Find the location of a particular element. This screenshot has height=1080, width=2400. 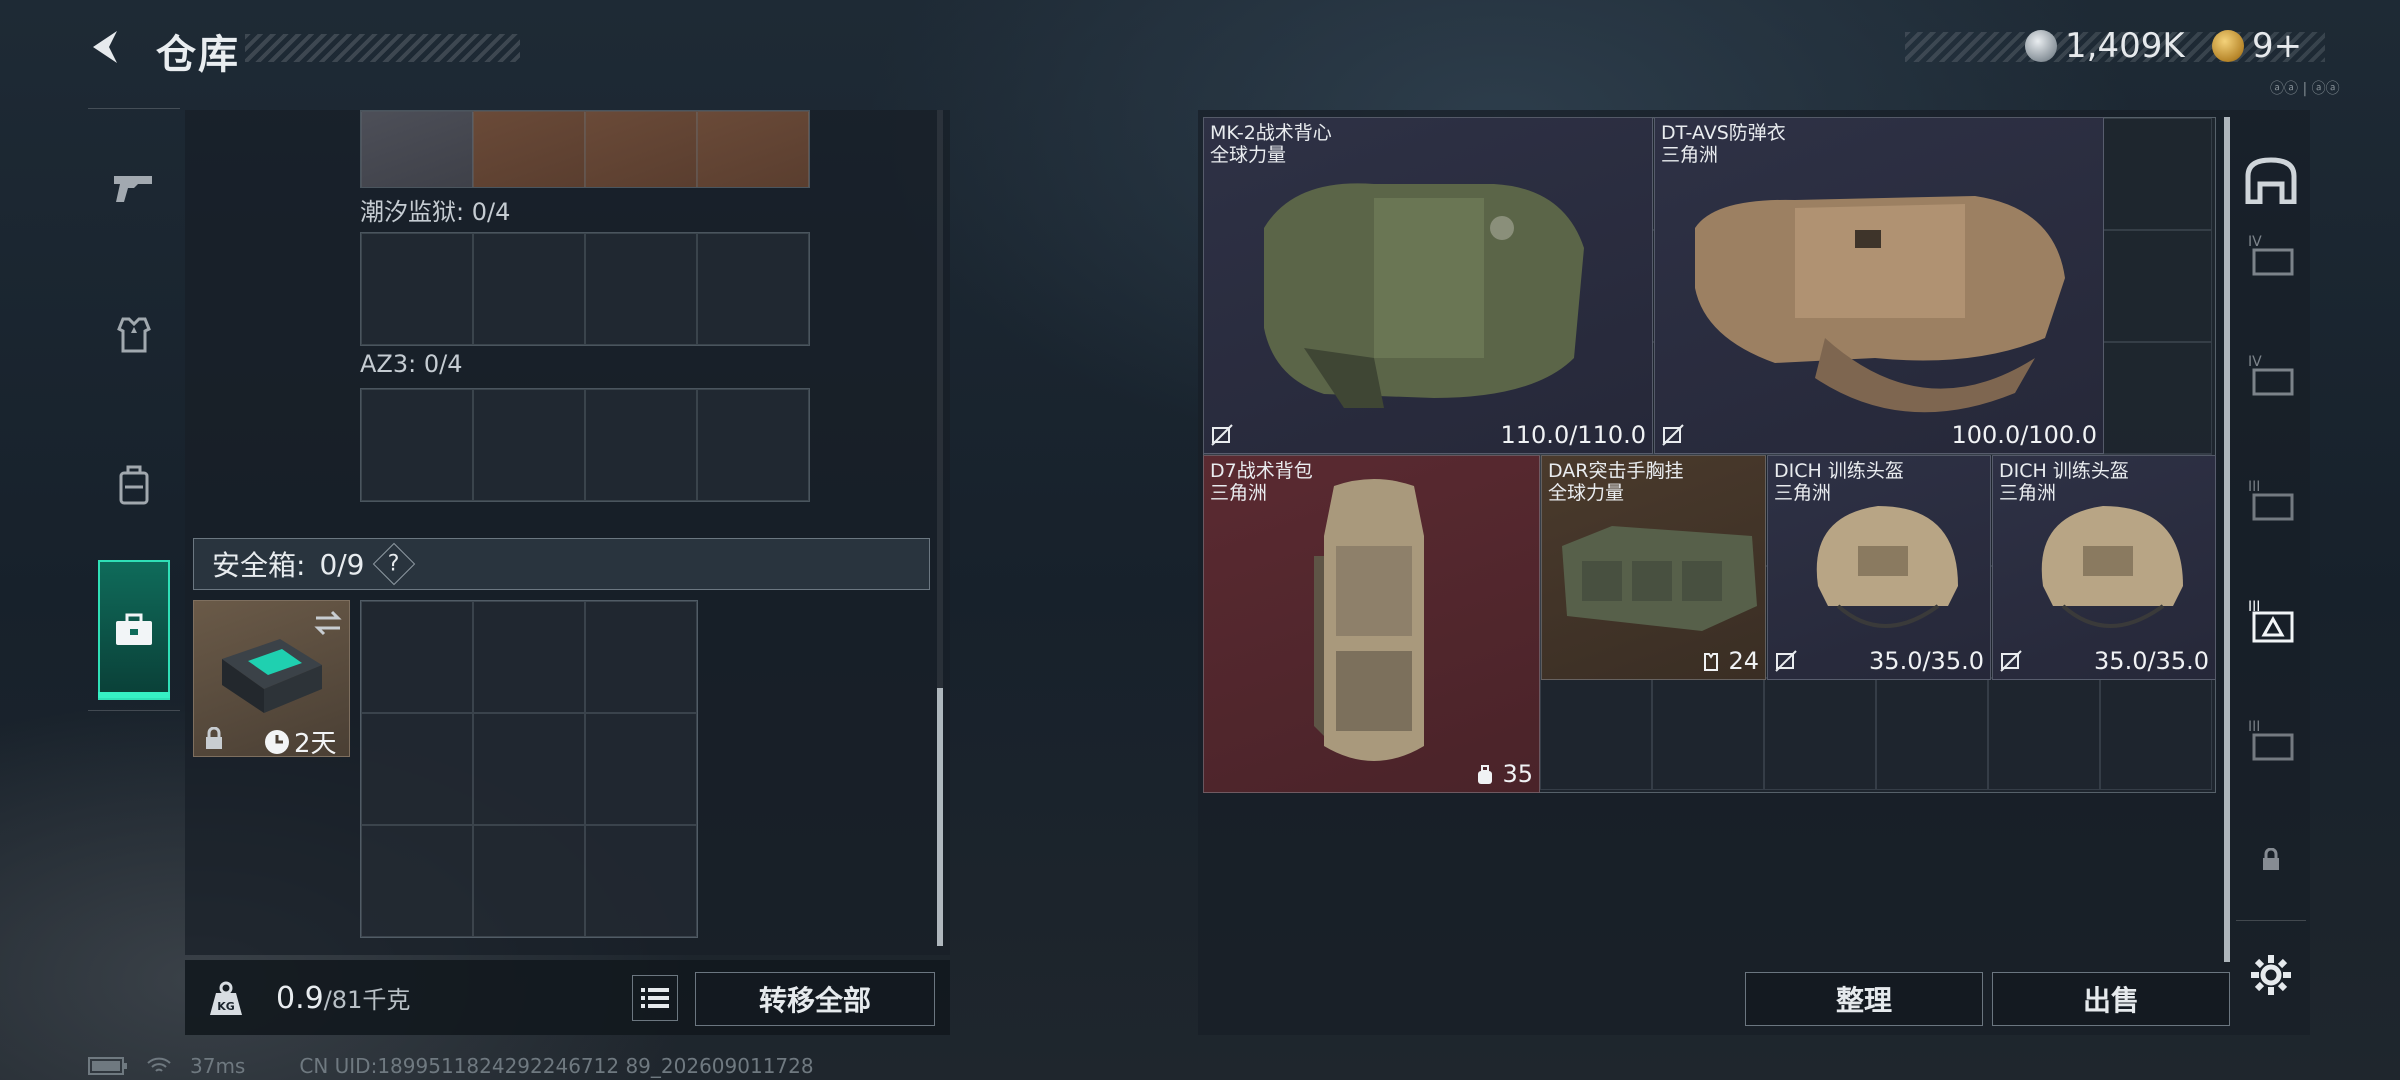

svg-text: KG is located at coordinates (226, 1006).